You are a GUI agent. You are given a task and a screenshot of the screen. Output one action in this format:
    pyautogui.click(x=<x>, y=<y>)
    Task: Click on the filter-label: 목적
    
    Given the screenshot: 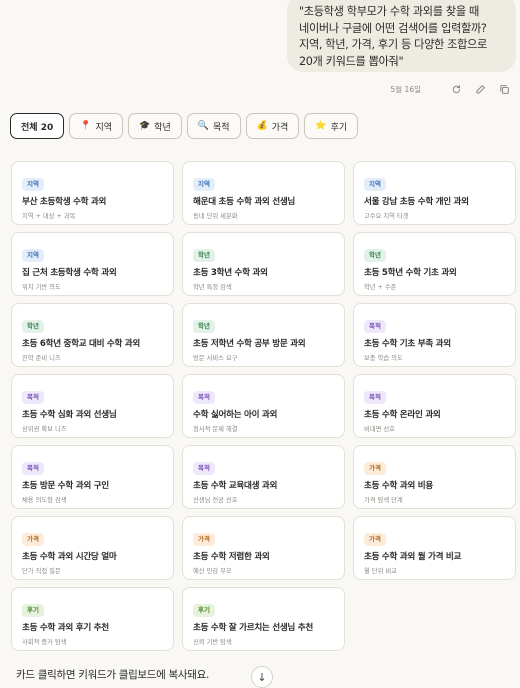 What is the action you would take?
    pyautogui.click(x=221, y=127)
    